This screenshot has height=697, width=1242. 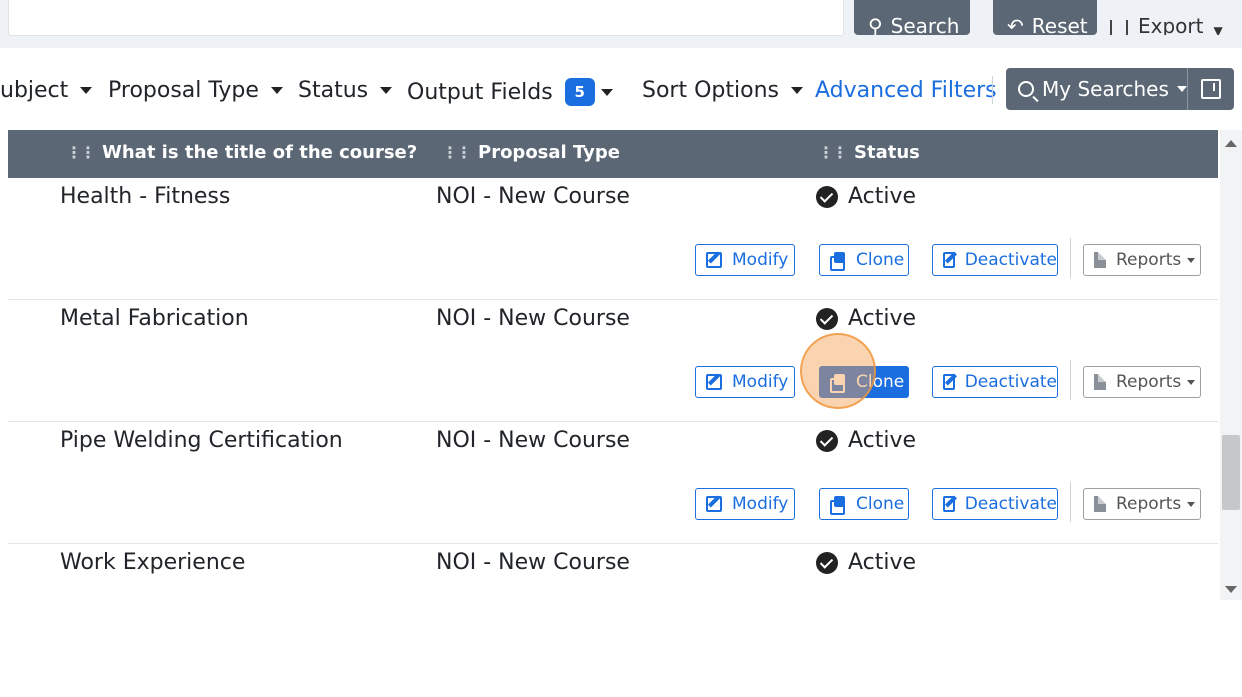 I want to click on save-search-button, so click(x=1211, y=89).